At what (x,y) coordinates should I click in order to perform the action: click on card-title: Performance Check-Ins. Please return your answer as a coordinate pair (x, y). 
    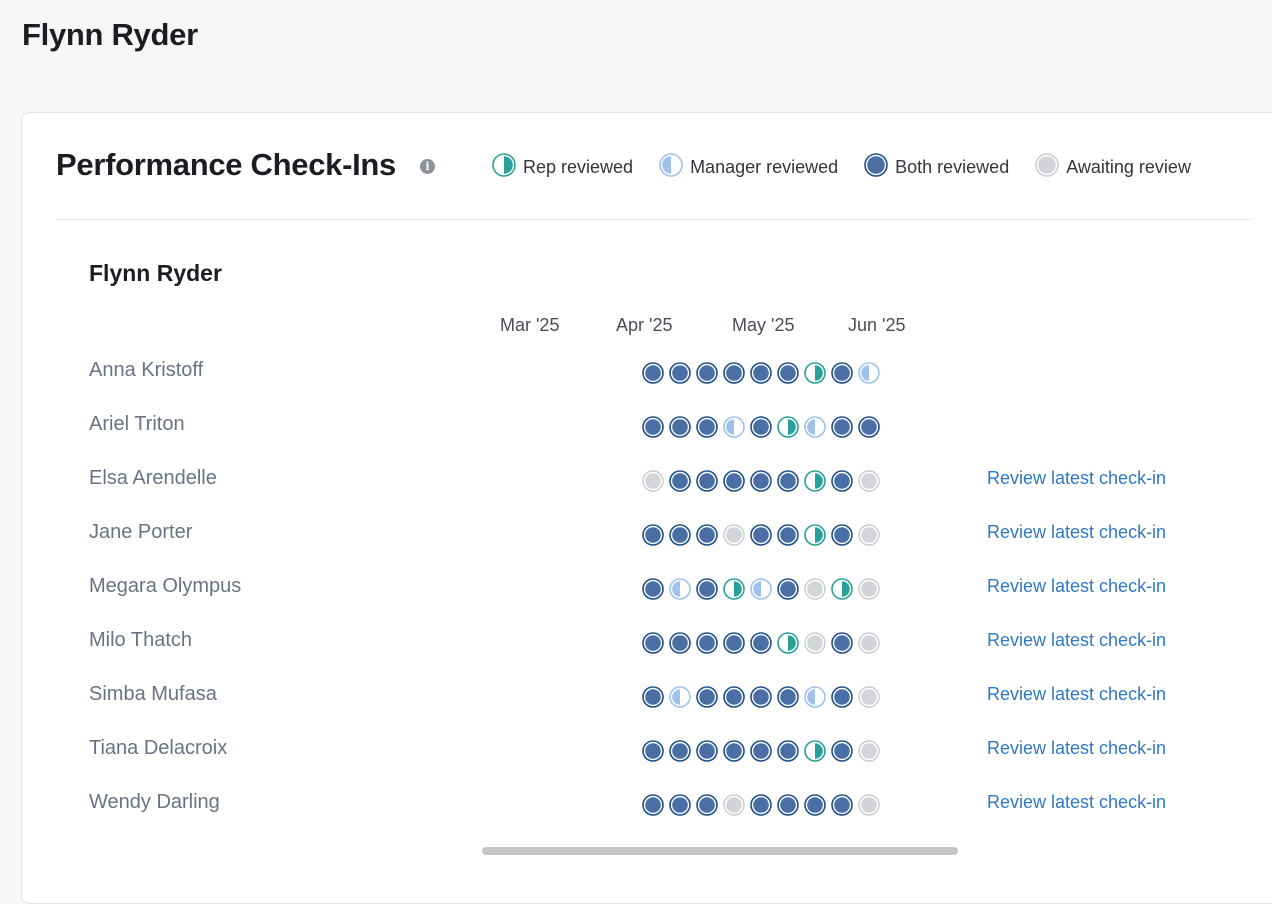
    Looking at the image, I should click on (226, 164).